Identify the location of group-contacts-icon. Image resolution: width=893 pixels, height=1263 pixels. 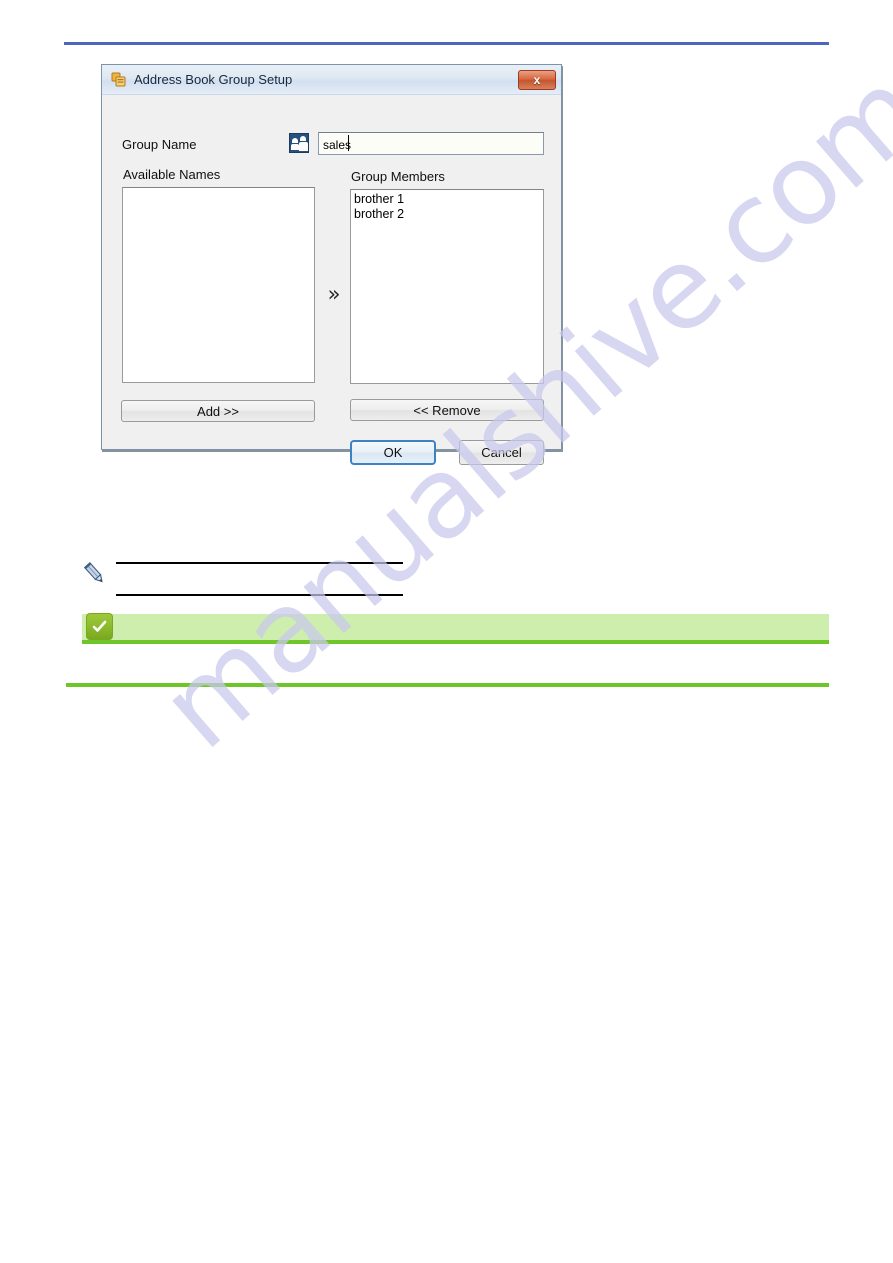
(299, 143).